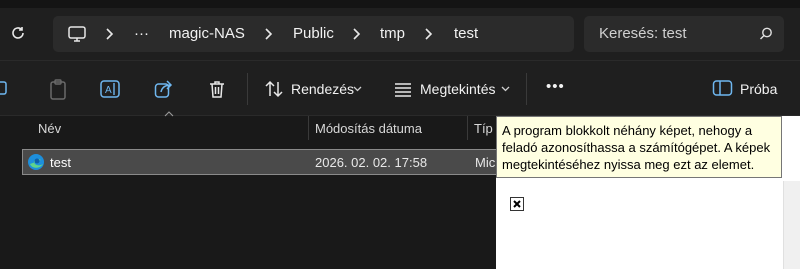  I want to click on breadcrumb-overflow: ···, so click(141, 33).